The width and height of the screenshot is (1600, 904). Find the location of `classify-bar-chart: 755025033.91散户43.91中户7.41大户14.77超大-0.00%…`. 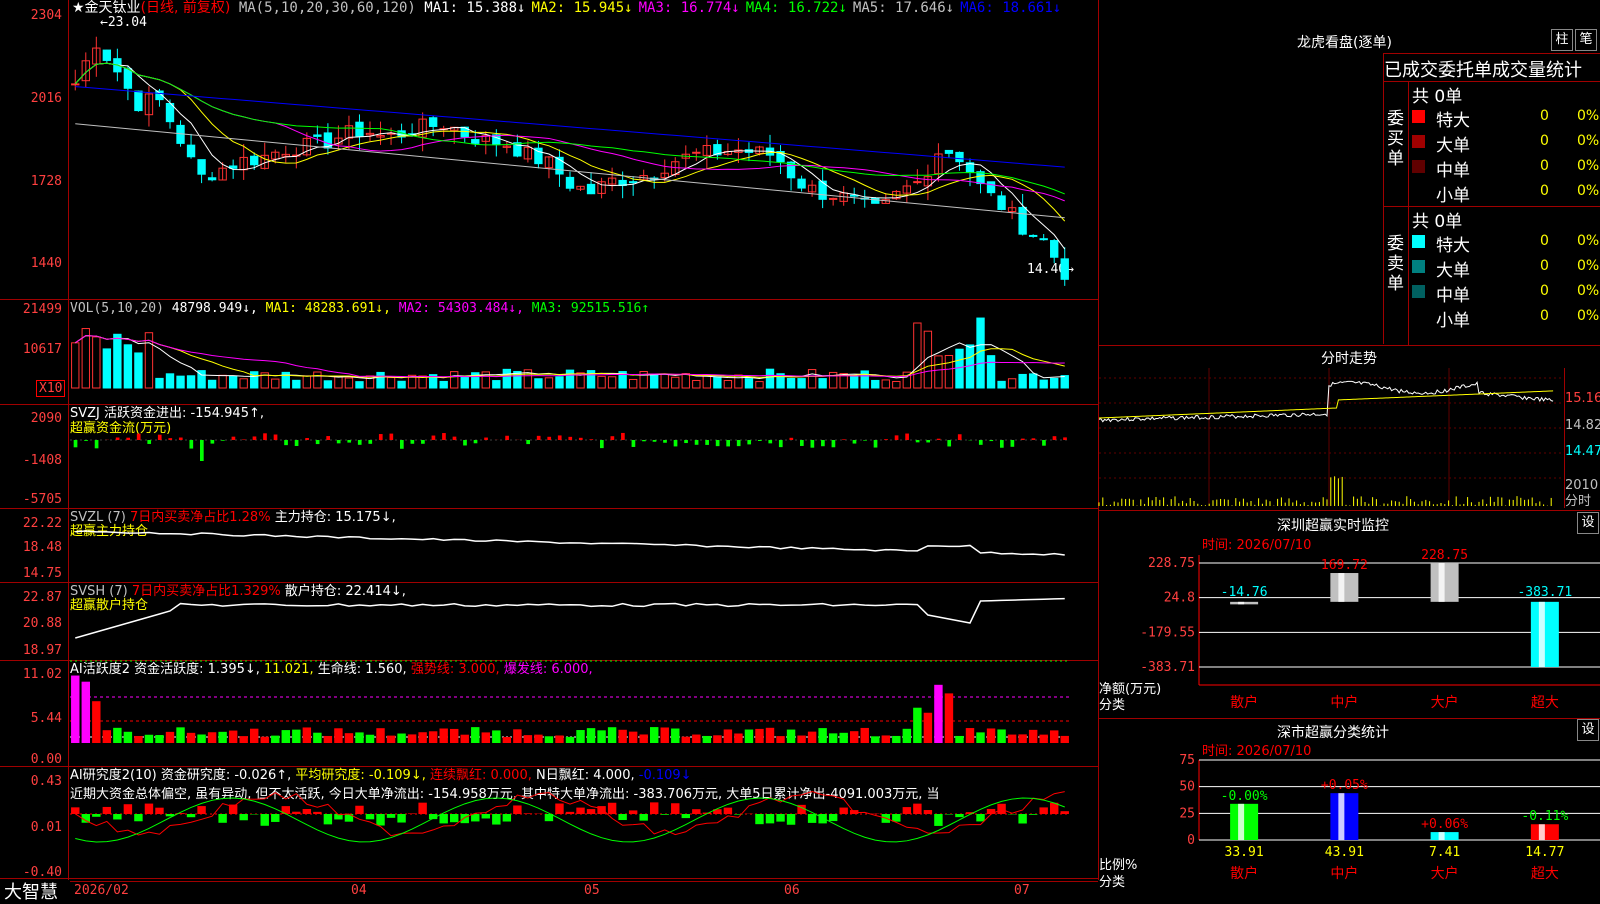

classify-bar-chart: 755025033.91散户43.91中户7.41大户14.77超大-0.00%… is located at coordinates (1349, 830).